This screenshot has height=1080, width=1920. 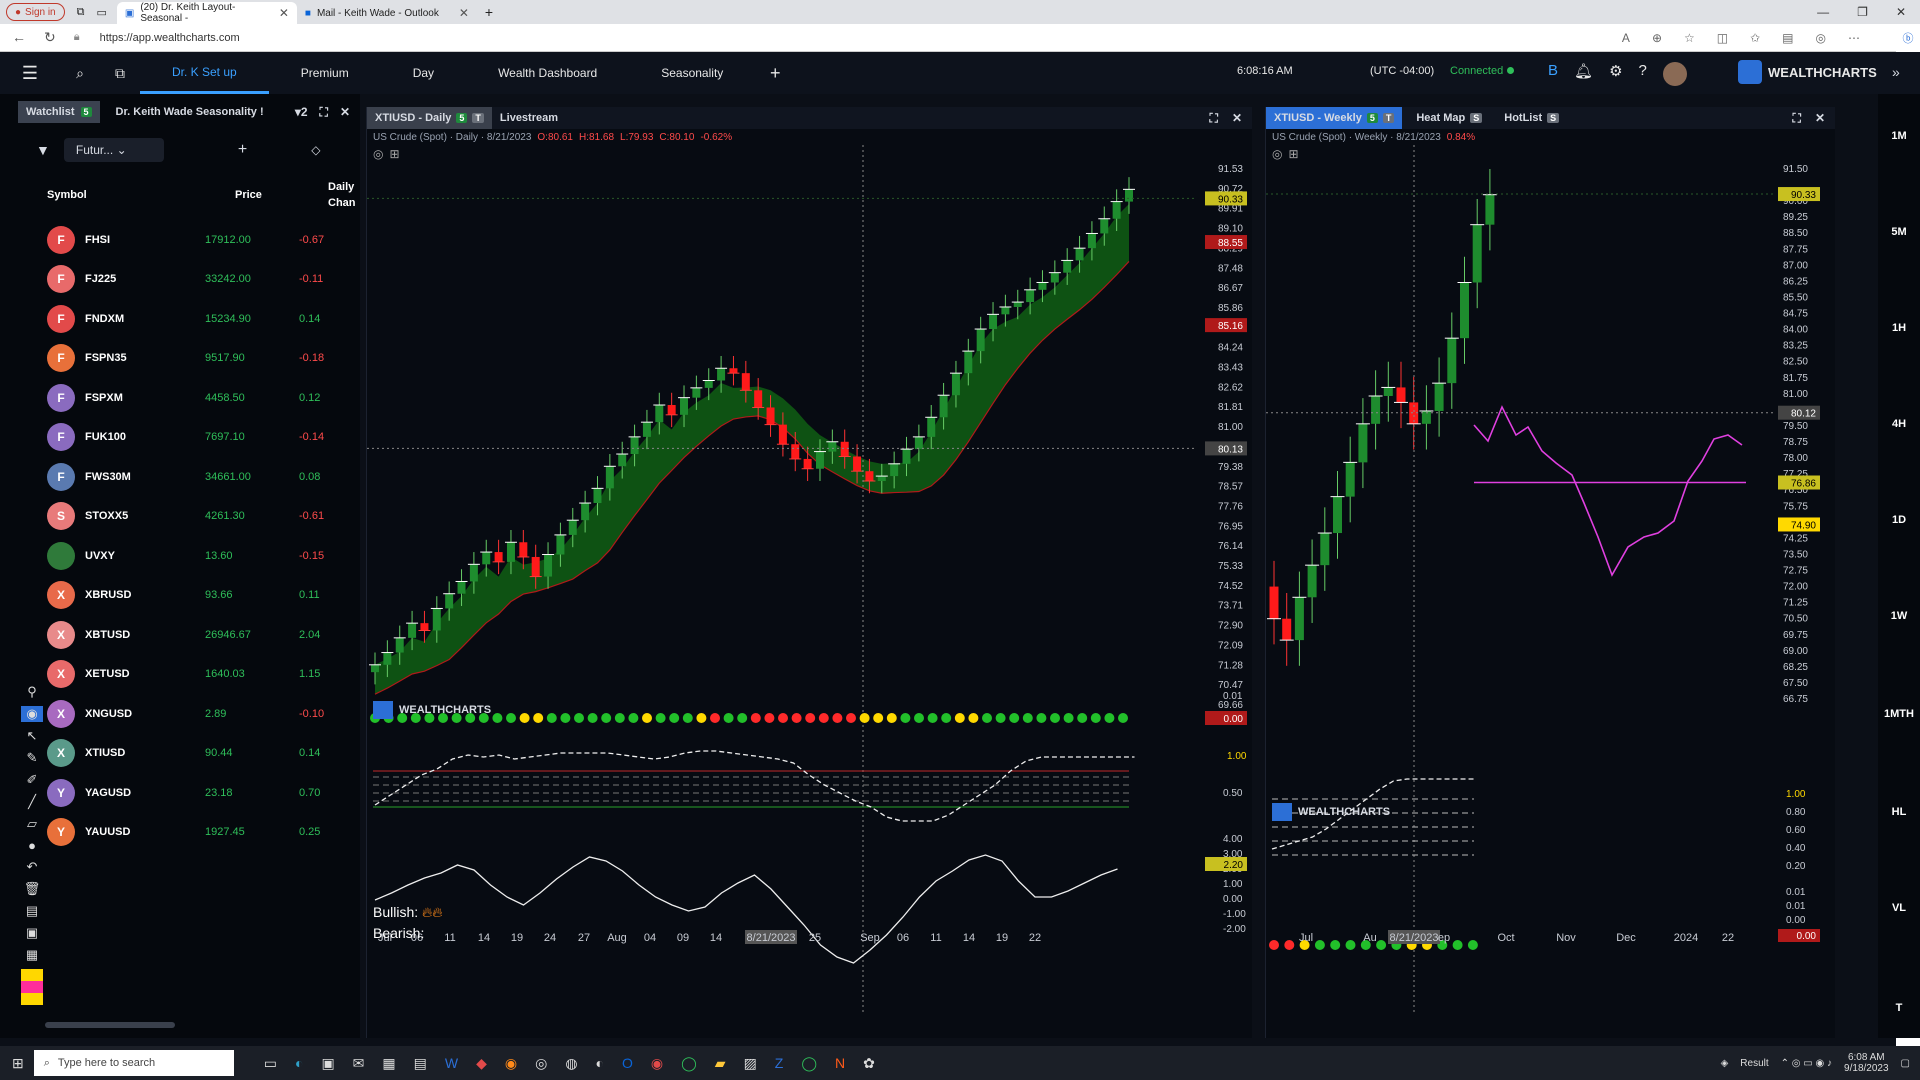 I want to click on watchlist-row: F FJ225 33242.00 -0.11, so click(x=180, y=280).